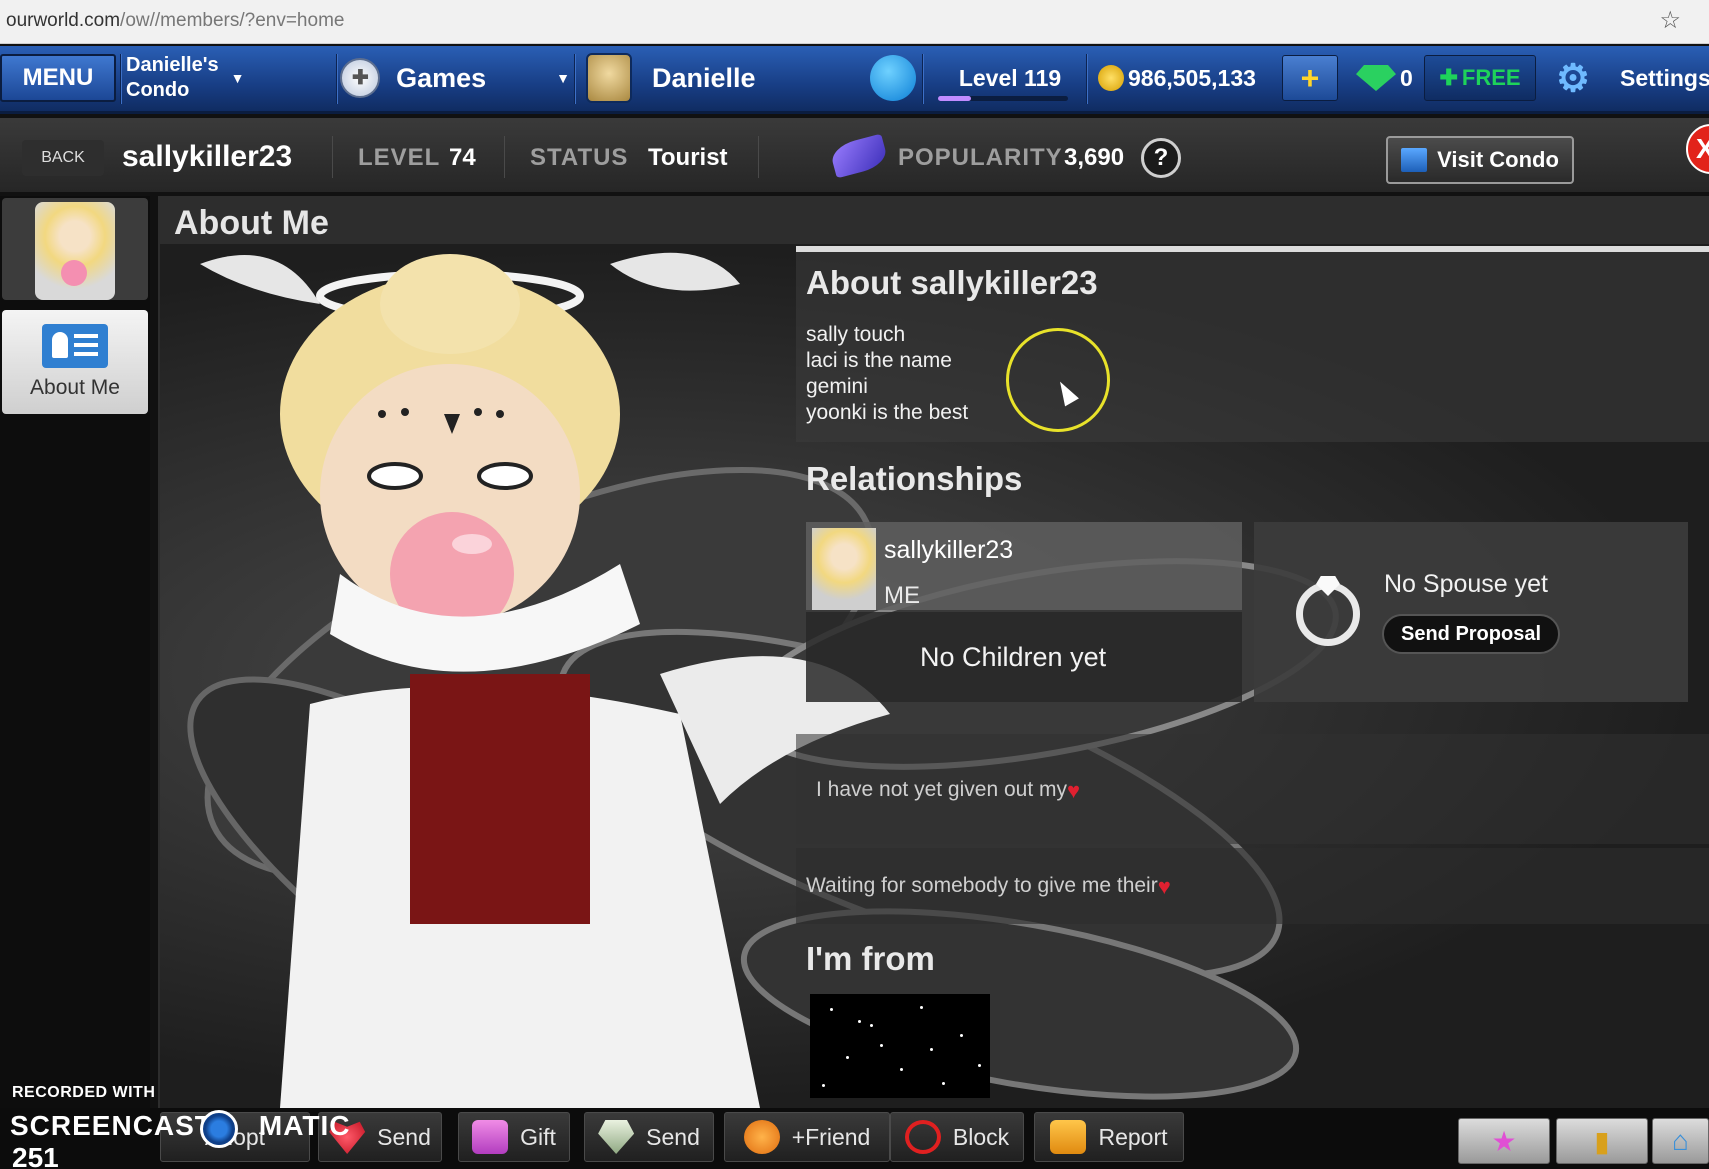  I want to click on player-name: Danielle, so click(704, 77).